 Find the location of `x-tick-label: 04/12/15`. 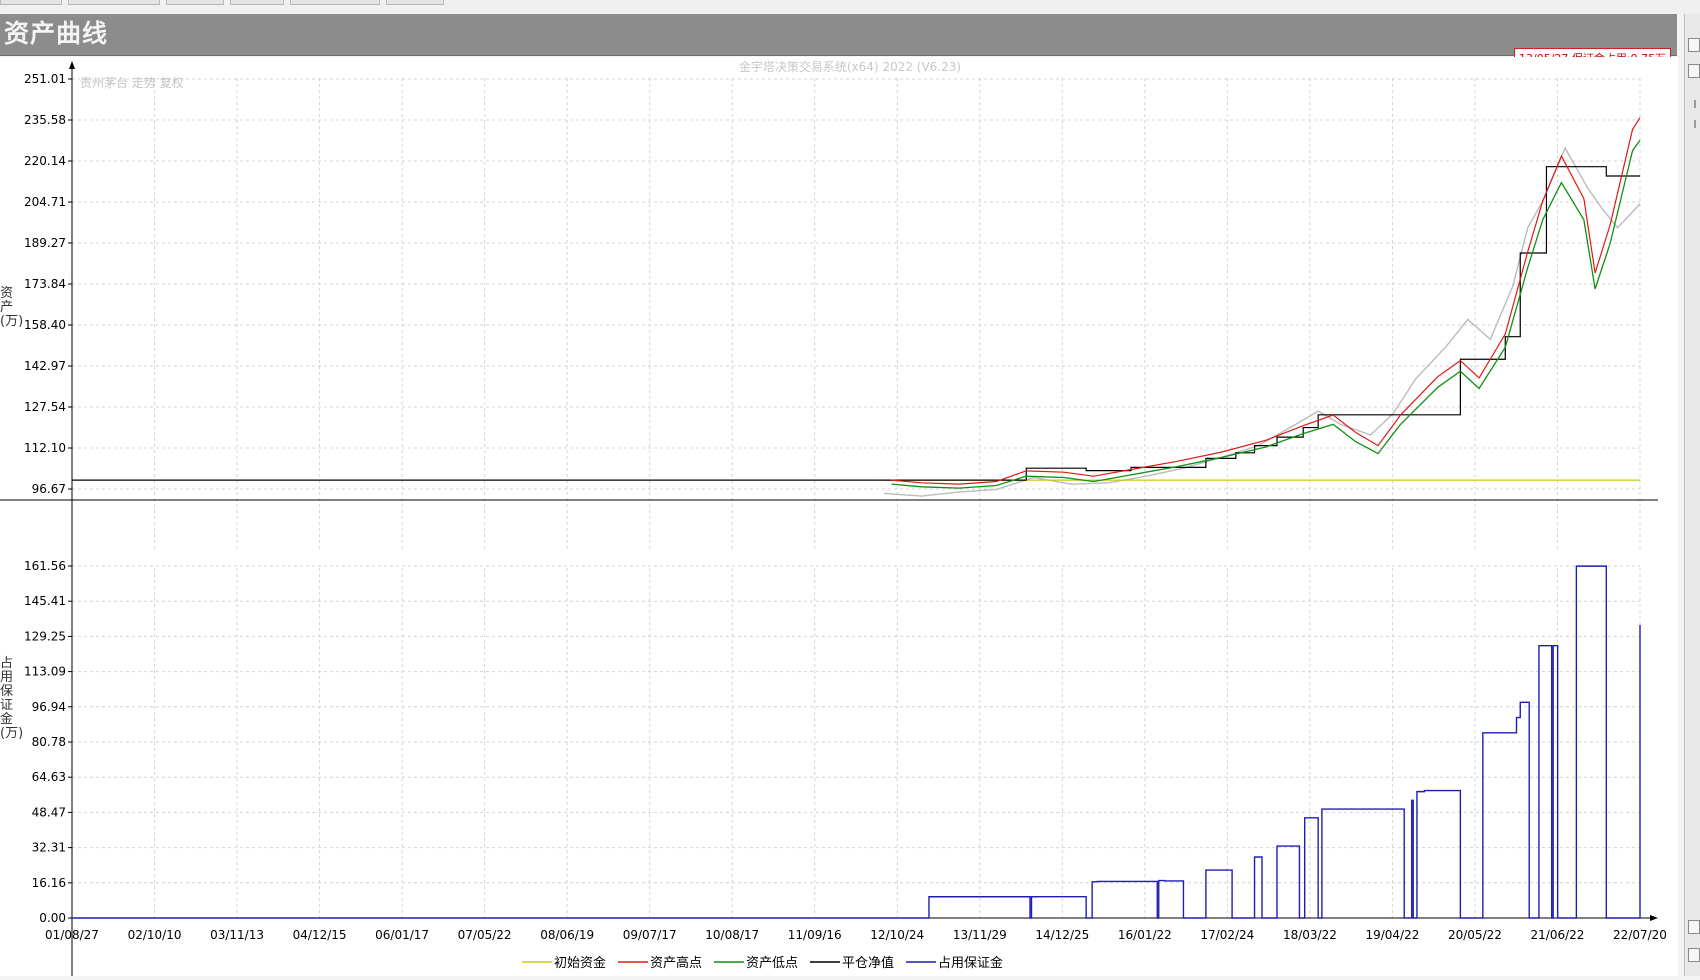

x-tick-label: 04/12/15 is located at coordinates (320, 935).